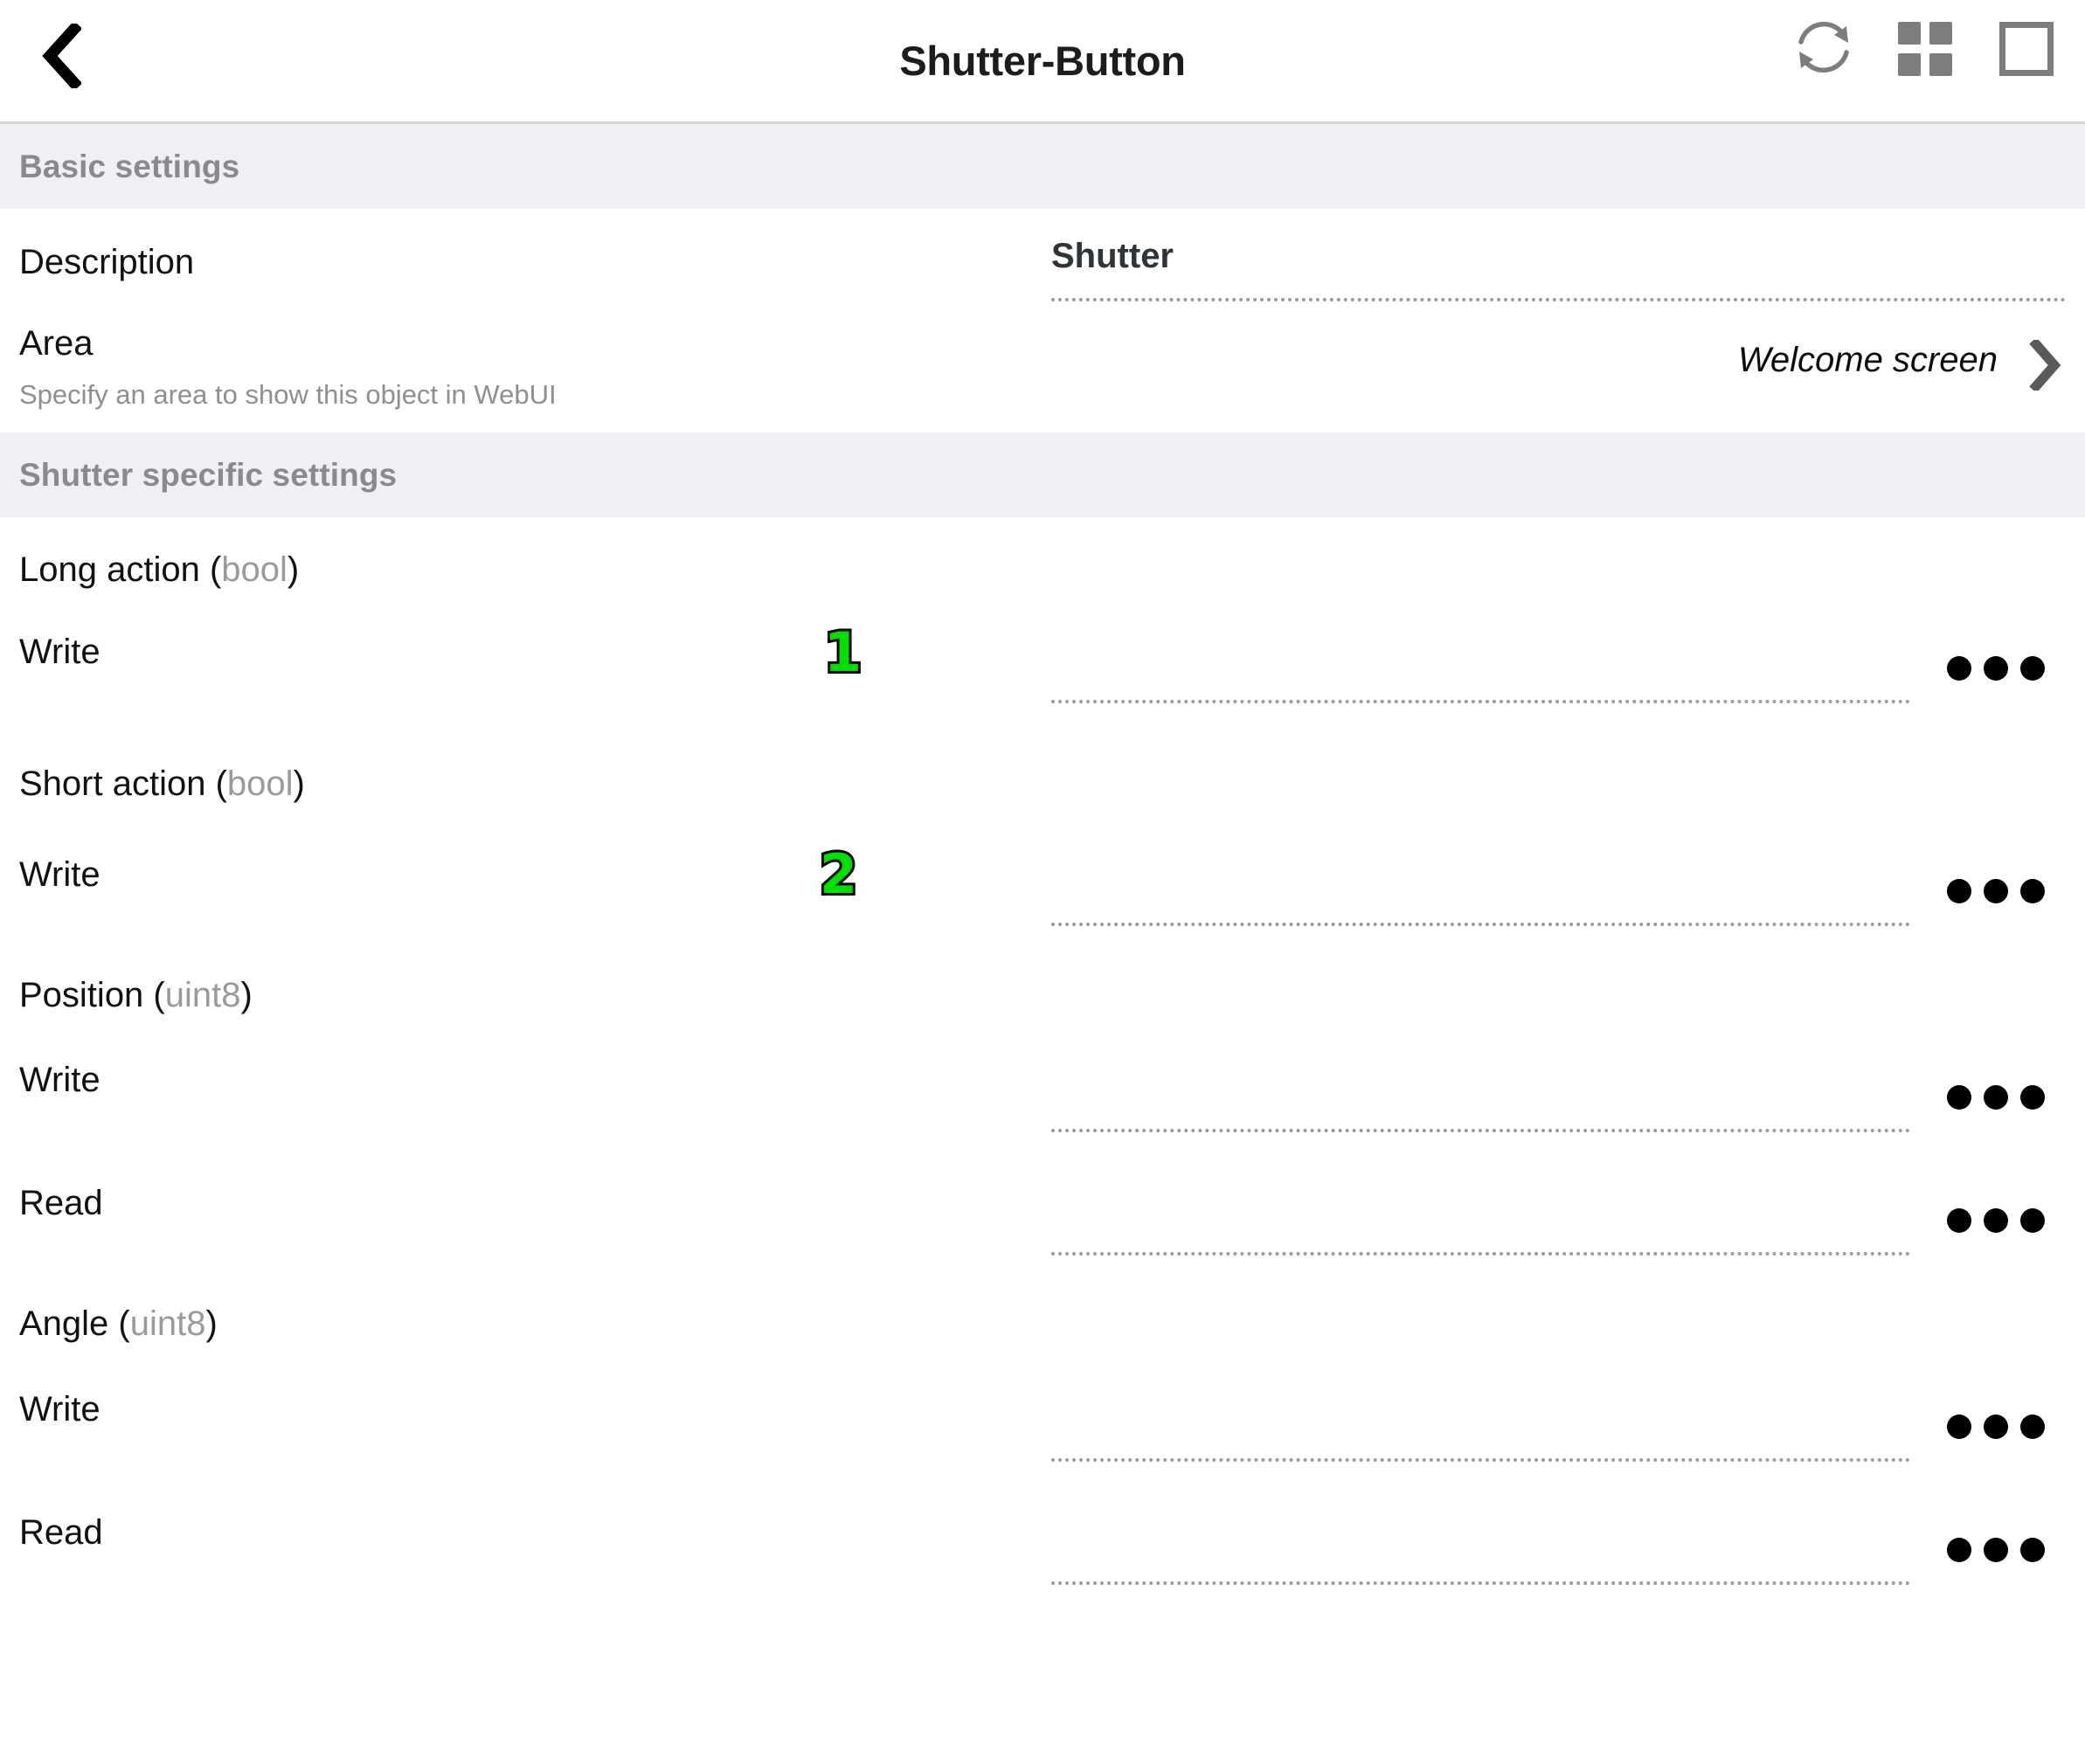 The image size is (2085, 1764). Describe the element at coordinates (1480, 1460) in the screenshot. I see `angle-write-input-underline` at that location.